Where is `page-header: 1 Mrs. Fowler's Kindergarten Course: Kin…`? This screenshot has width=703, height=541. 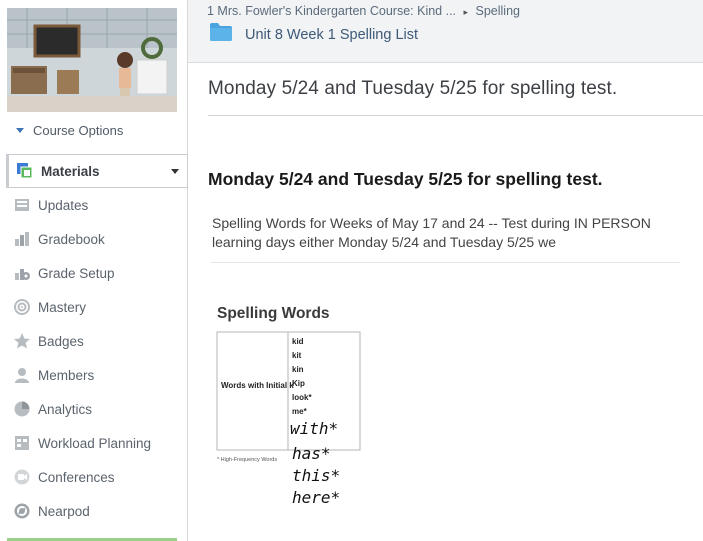 page-header: 1 Mrs. Fowler's Kindergarten Course: Kin… is located at coordinates (445, 31).